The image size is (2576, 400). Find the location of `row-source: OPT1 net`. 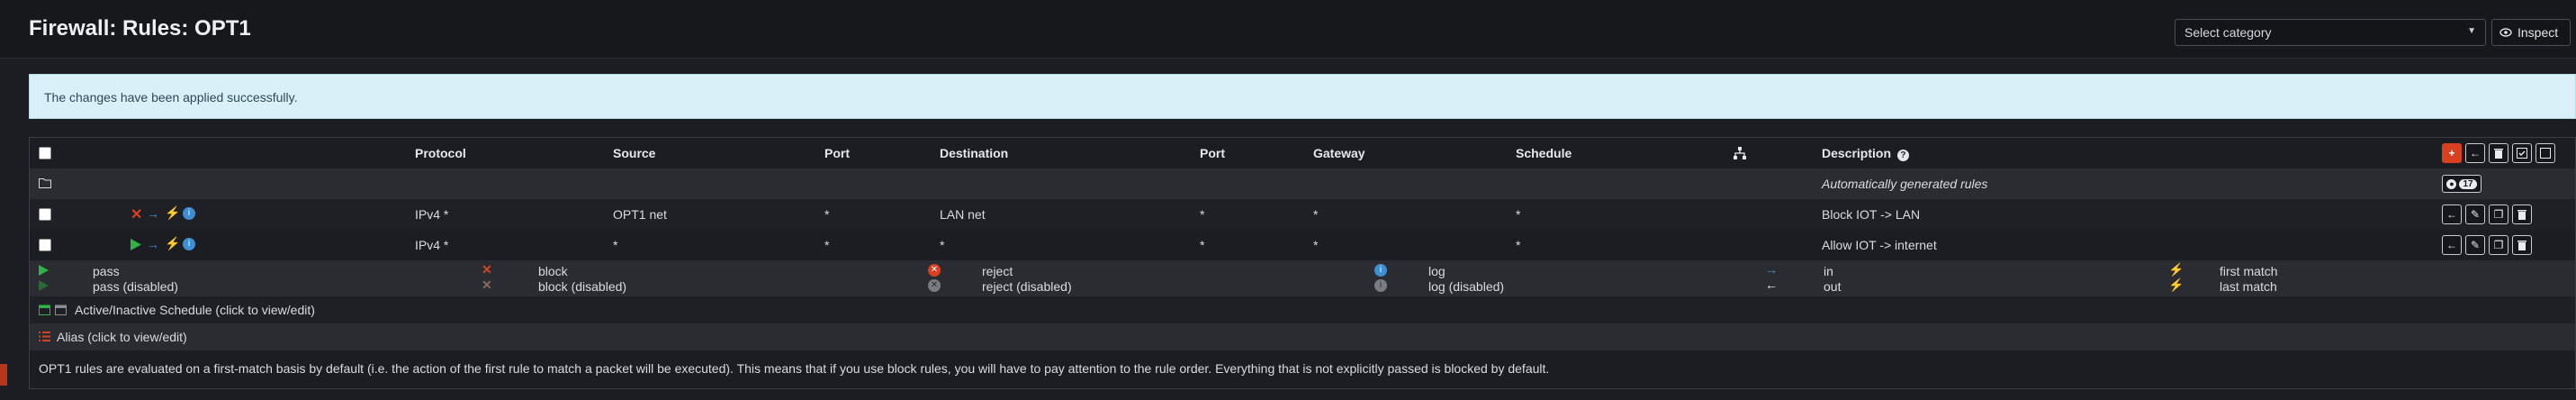

row-source: OPT1 net is located at coordinates (640, 215).